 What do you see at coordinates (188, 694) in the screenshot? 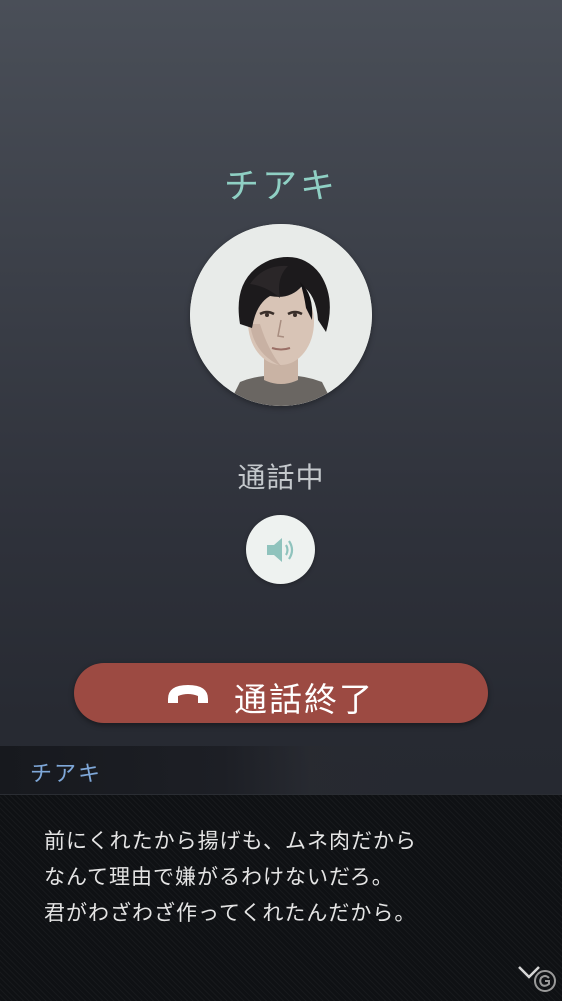
I see `phone-hangup-icon` at bounding box center [188, 694].